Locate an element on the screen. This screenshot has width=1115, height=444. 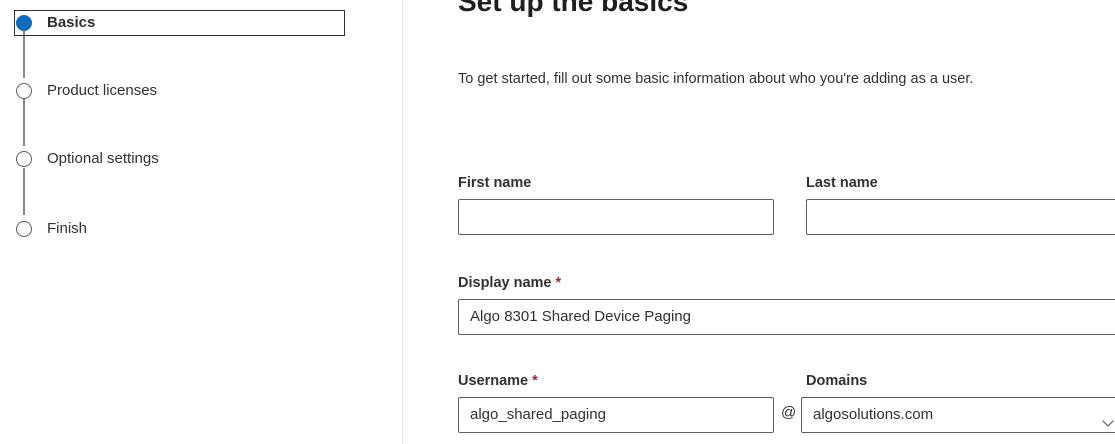
domains-label-text: Domains is located at coordinates (837, 381).